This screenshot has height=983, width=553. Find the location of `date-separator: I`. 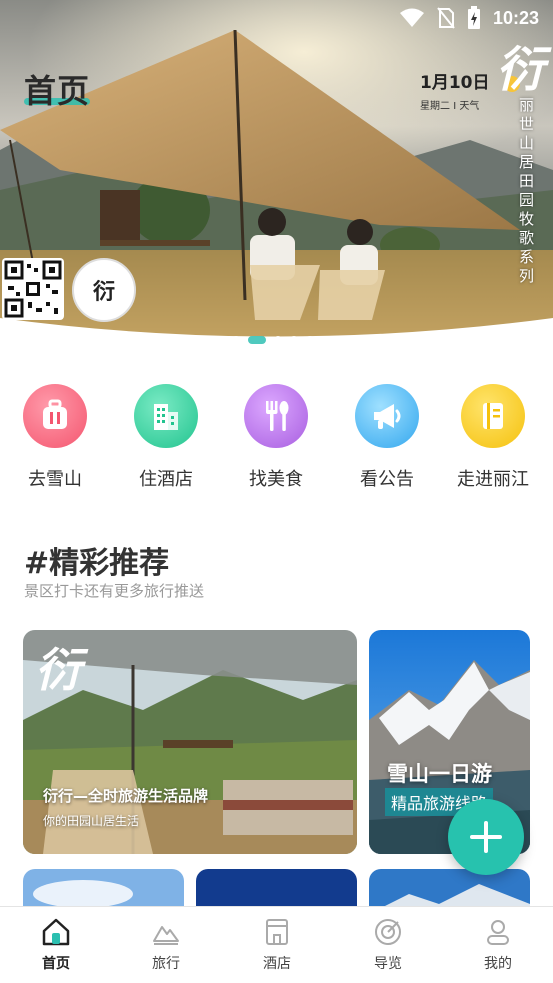

date-separator: I is located at coordinates (455, 106).